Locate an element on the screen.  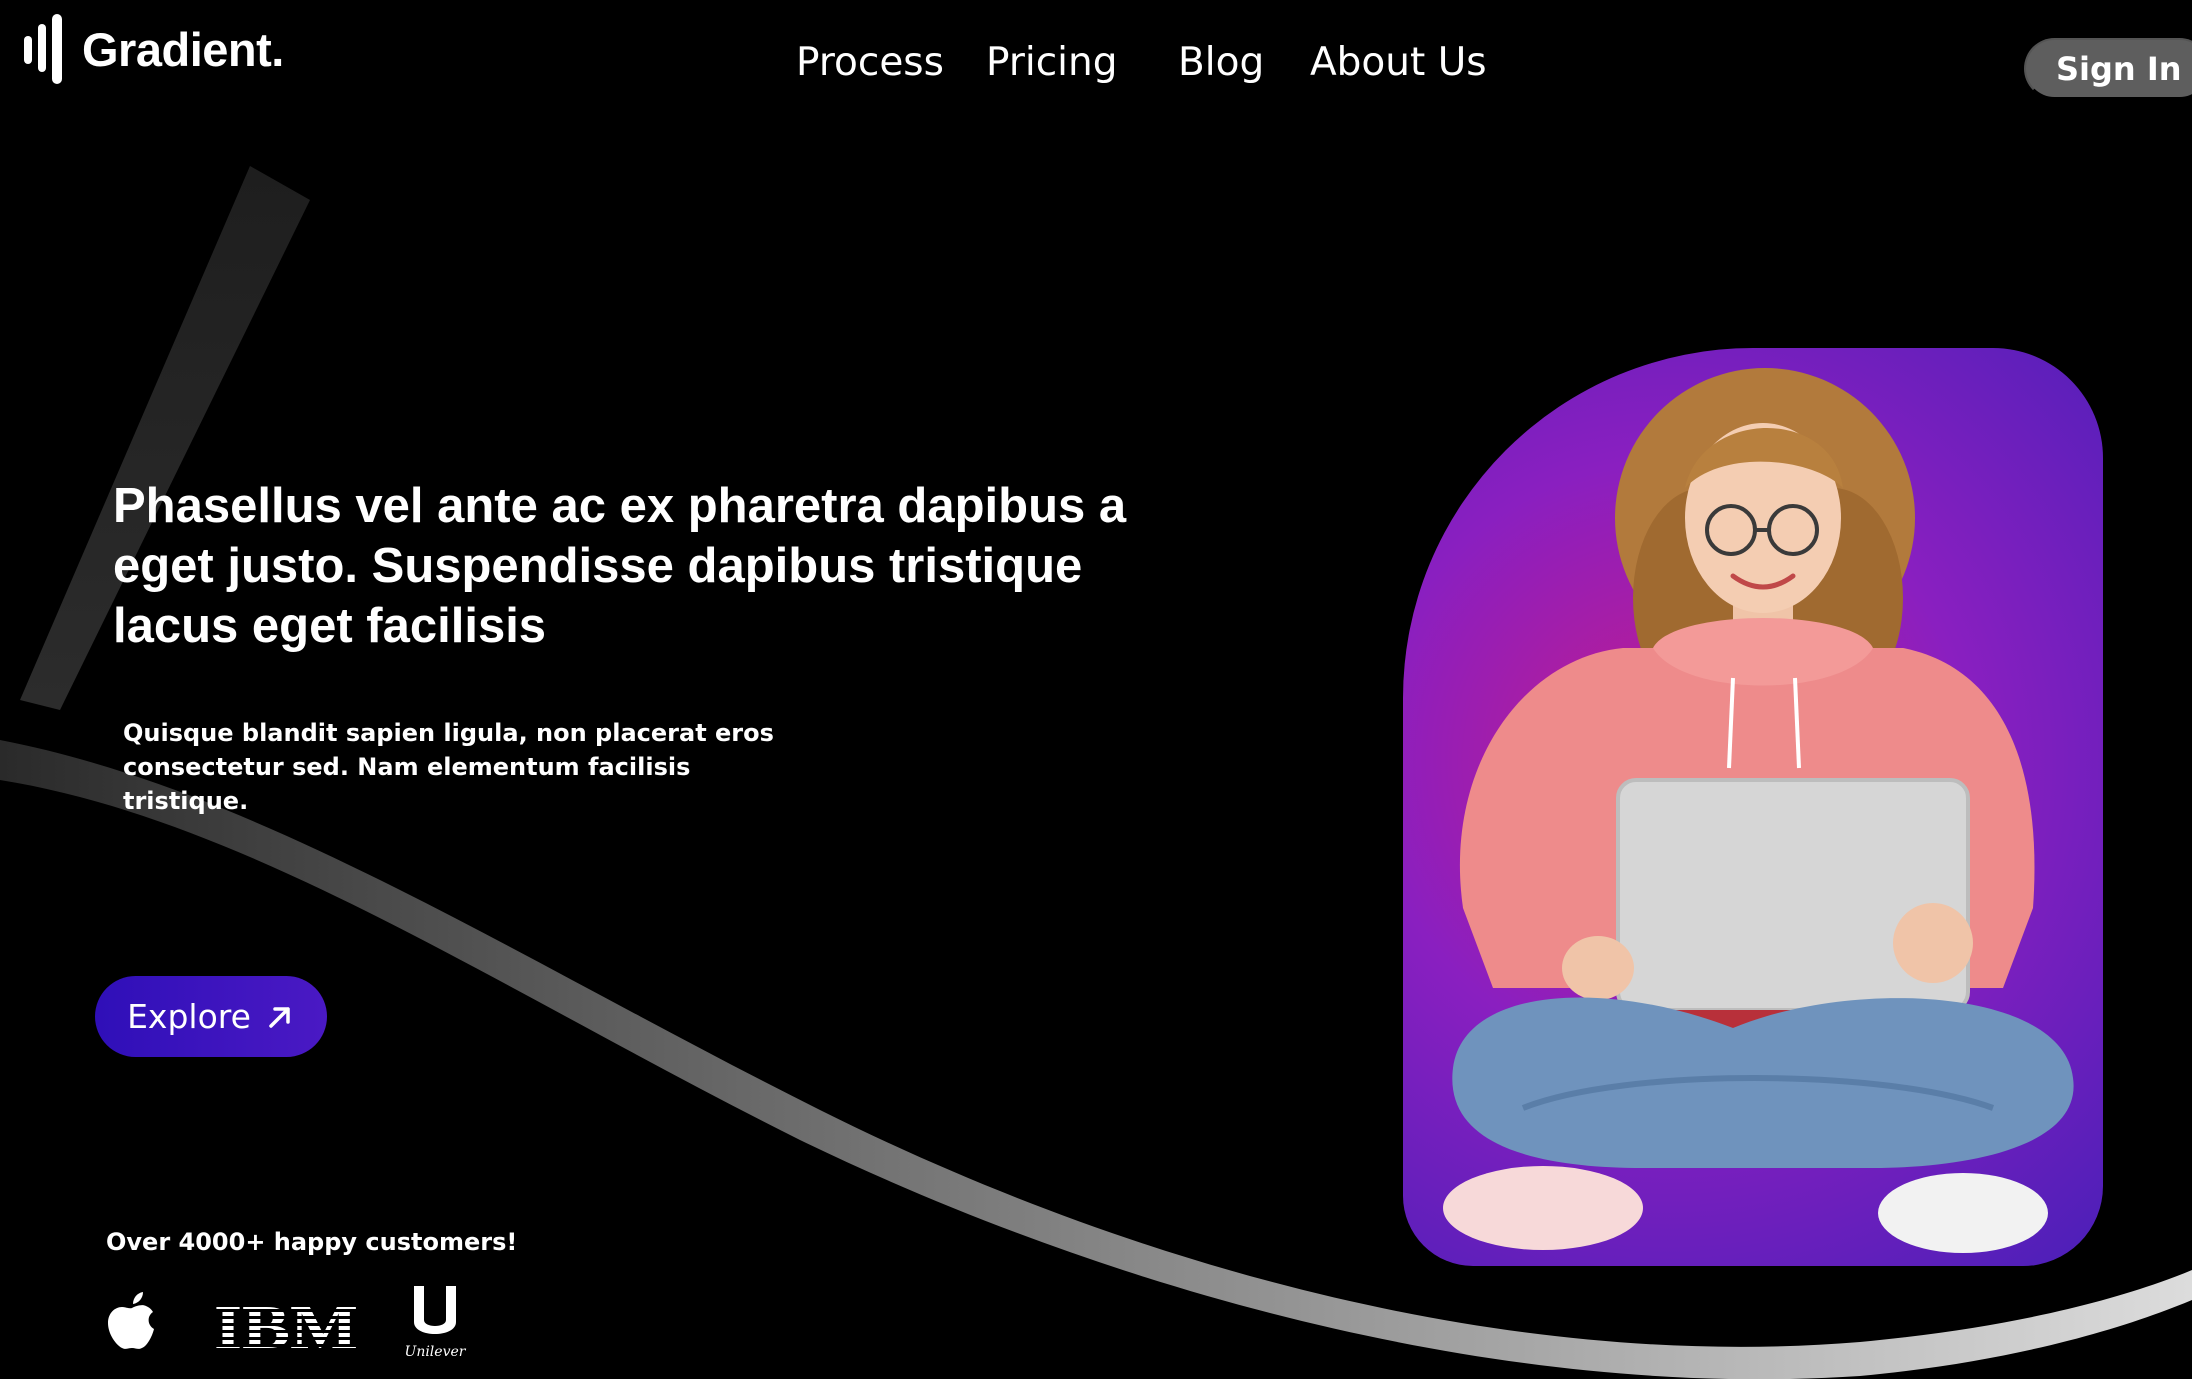
explore-label: Explore is located at coordinates (189, 1016).